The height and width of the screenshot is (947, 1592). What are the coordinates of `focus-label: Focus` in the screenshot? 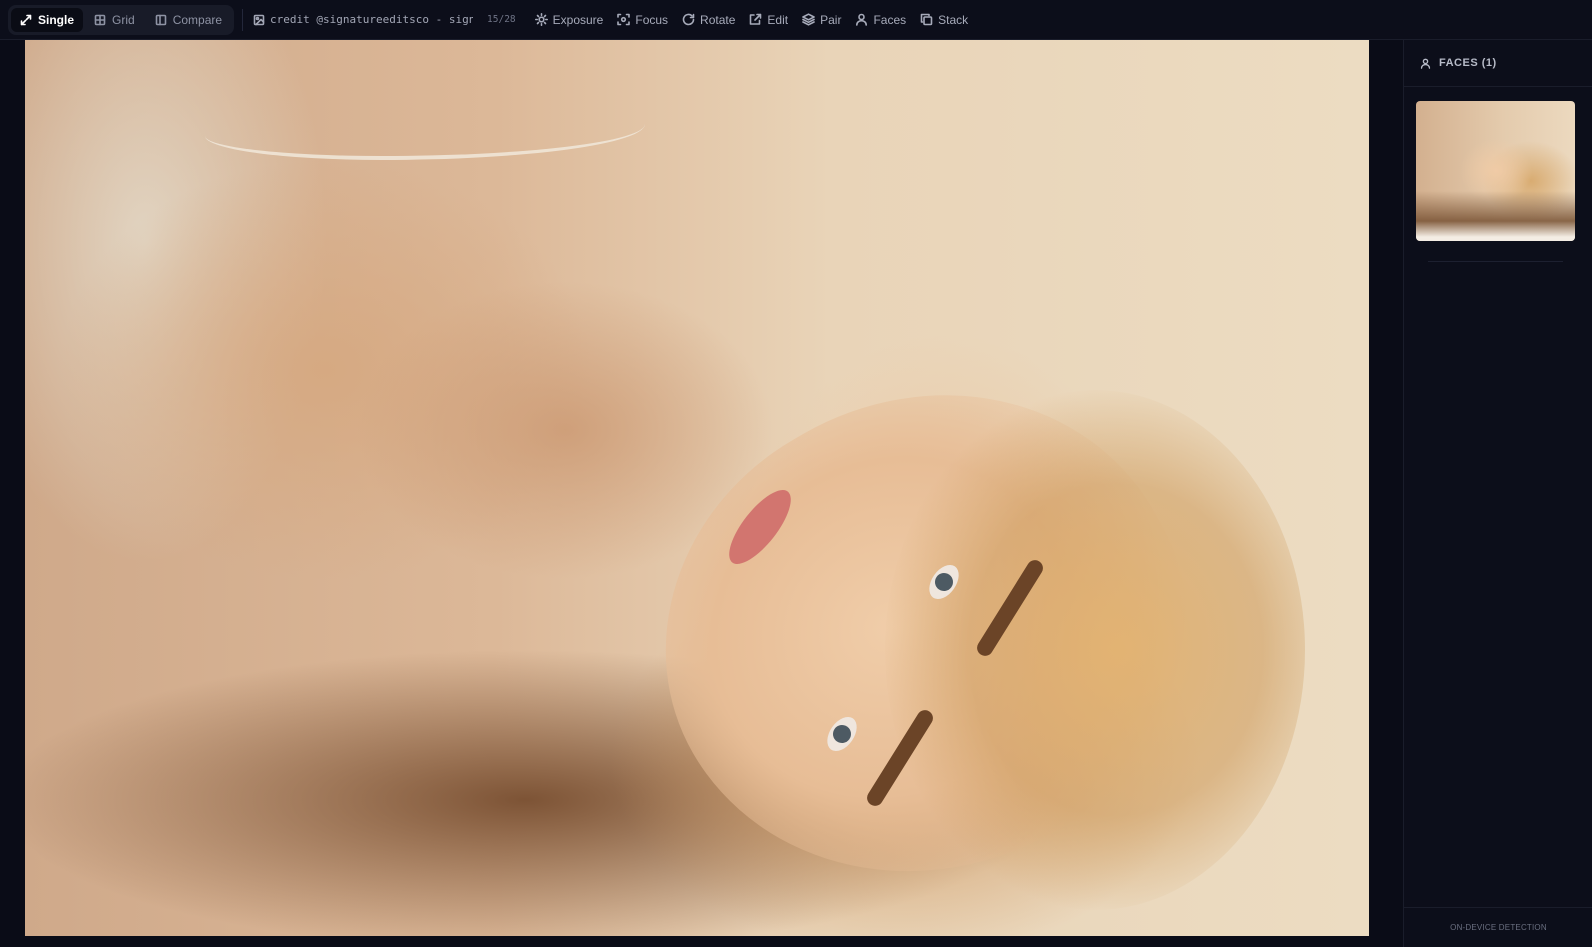 It's located at (652, 19).